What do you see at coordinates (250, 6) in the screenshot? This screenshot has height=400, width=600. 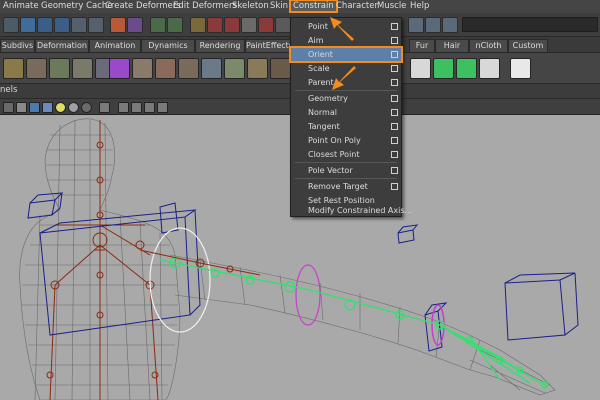 I see `menu-skeleton: Skeleton` at bounding box center [250, 6].